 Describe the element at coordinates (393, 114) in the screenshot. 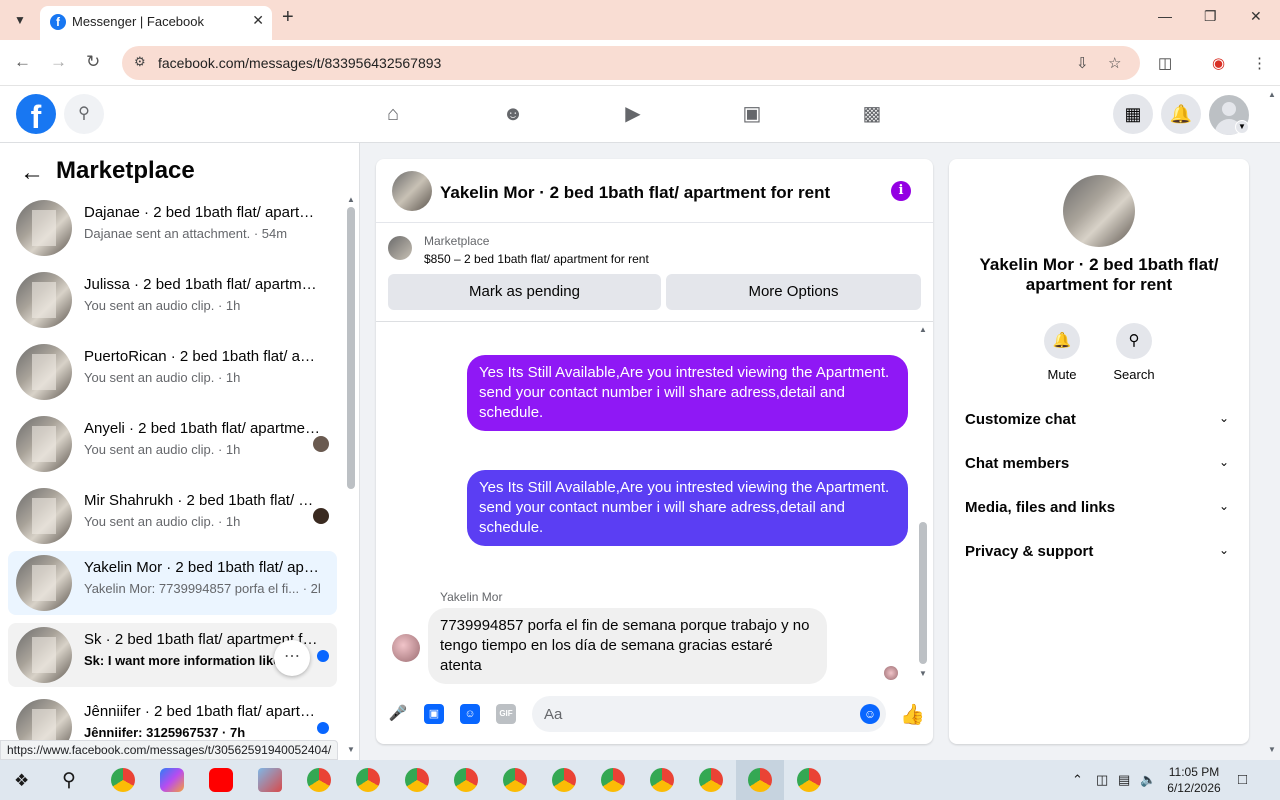

I see `home-icon: ⌂` at that location.